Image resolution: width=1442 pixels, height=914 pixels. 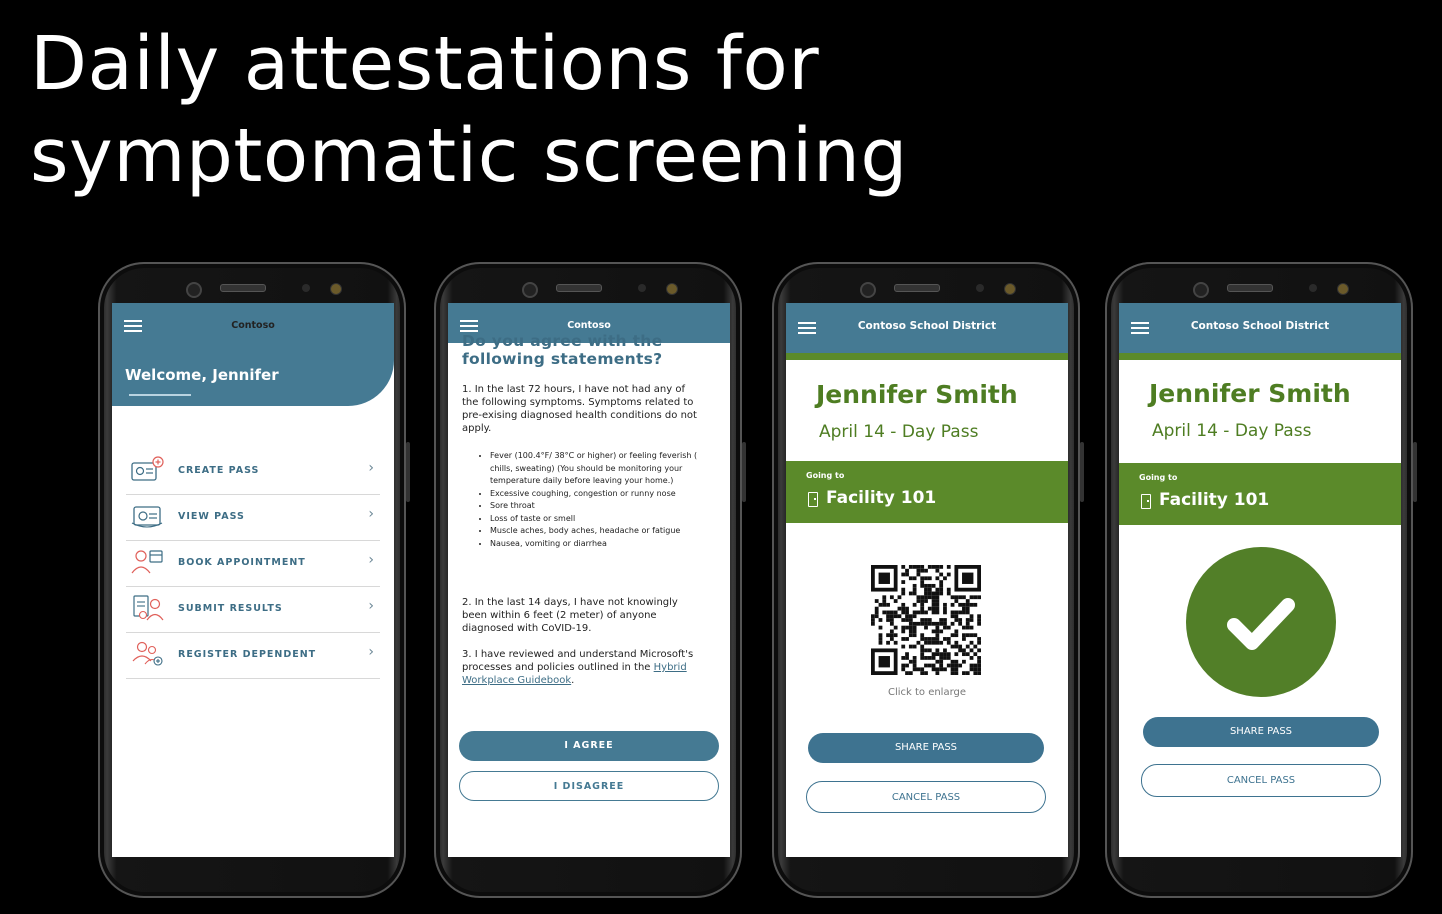 I want to click on book-appointment-icon, so click(x=147, y=562).